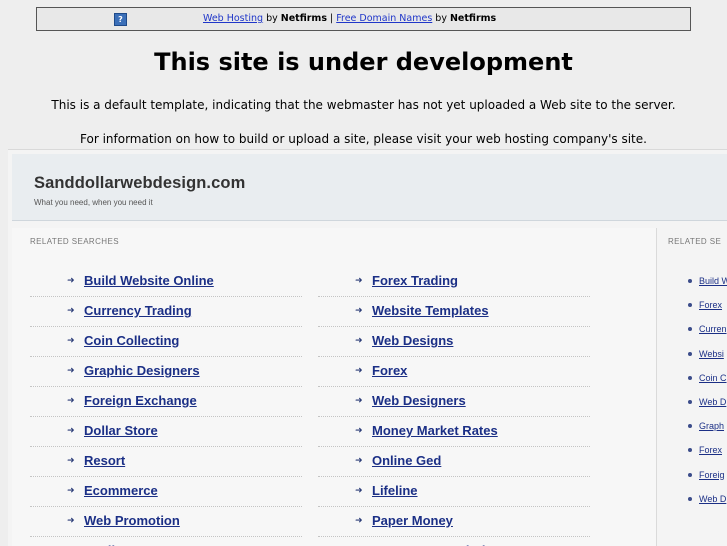  What do you see at coordinates (419, 400) in the screenshot?
I see `related-search-link: Web Designers` at bounding box center [419, 400].